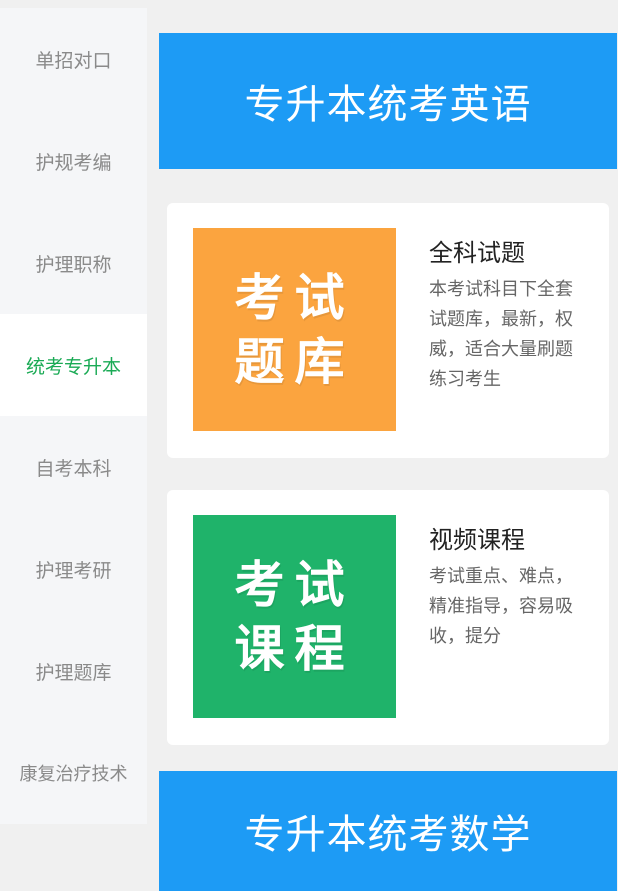  What do you see at coordinates (294, 648) in the screenshot?
I see `thumbnail-text-line2: 课程` at bounding box center [294, 648].